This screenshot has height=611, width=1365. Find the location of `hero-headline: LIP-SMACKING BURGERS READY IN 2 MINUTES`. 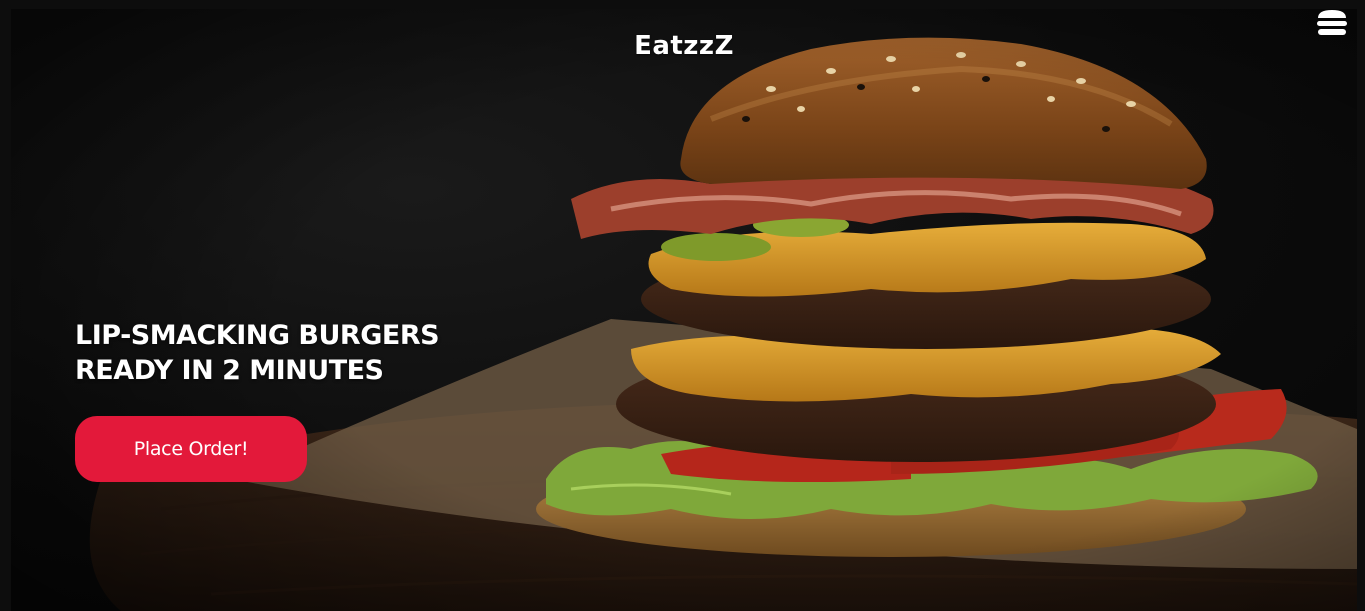

hero-headline: LIP-SMACKING BURGERS READY IN 2 MINUTES is located at coordinates (257, 353).